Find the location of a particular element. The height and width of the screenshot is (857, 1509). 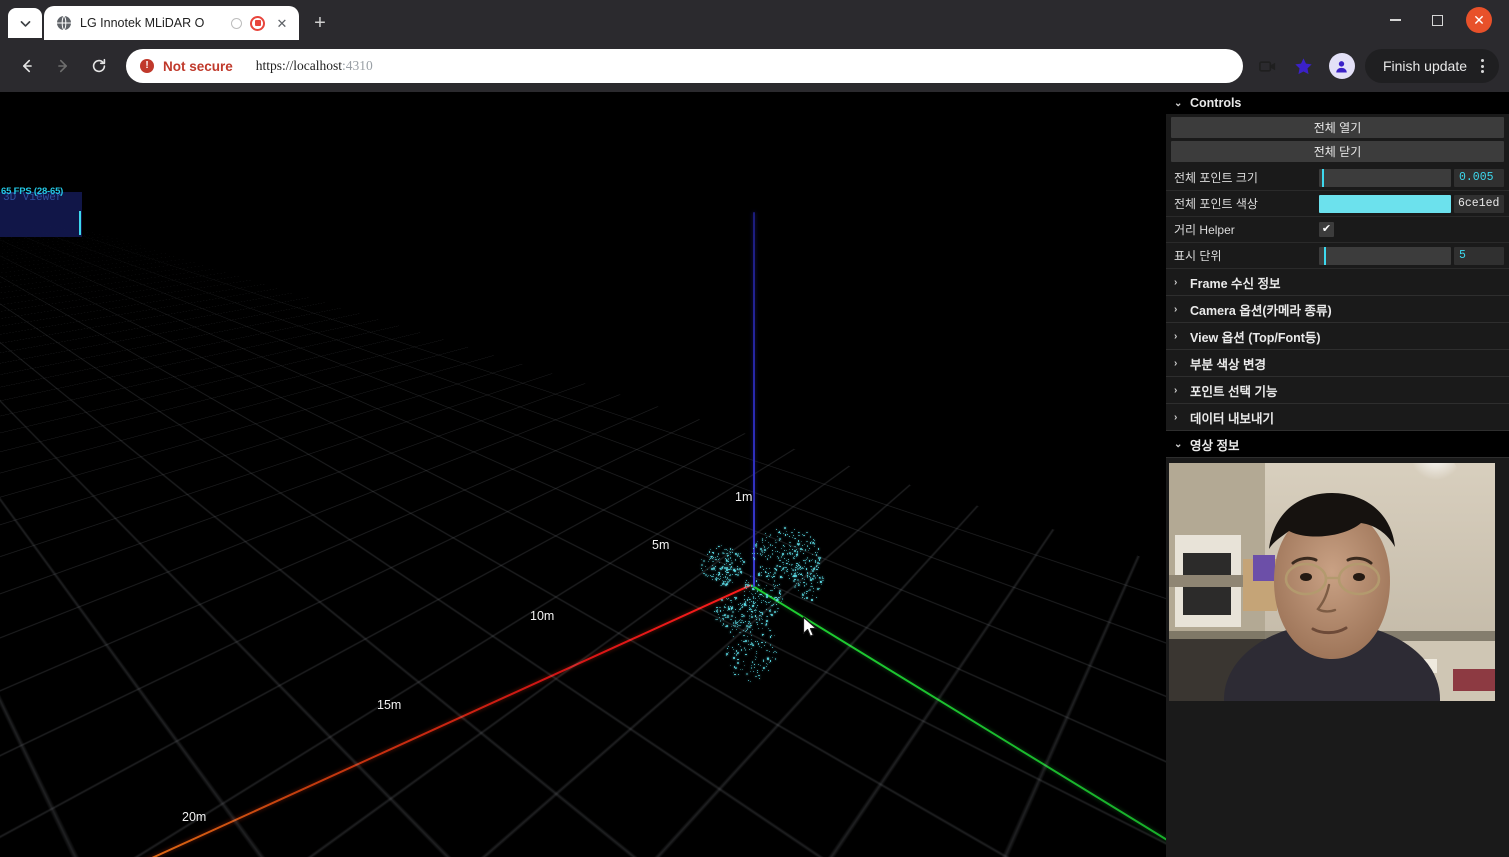

finish-update-button: Finish update is located at coordinates (1431, 66).